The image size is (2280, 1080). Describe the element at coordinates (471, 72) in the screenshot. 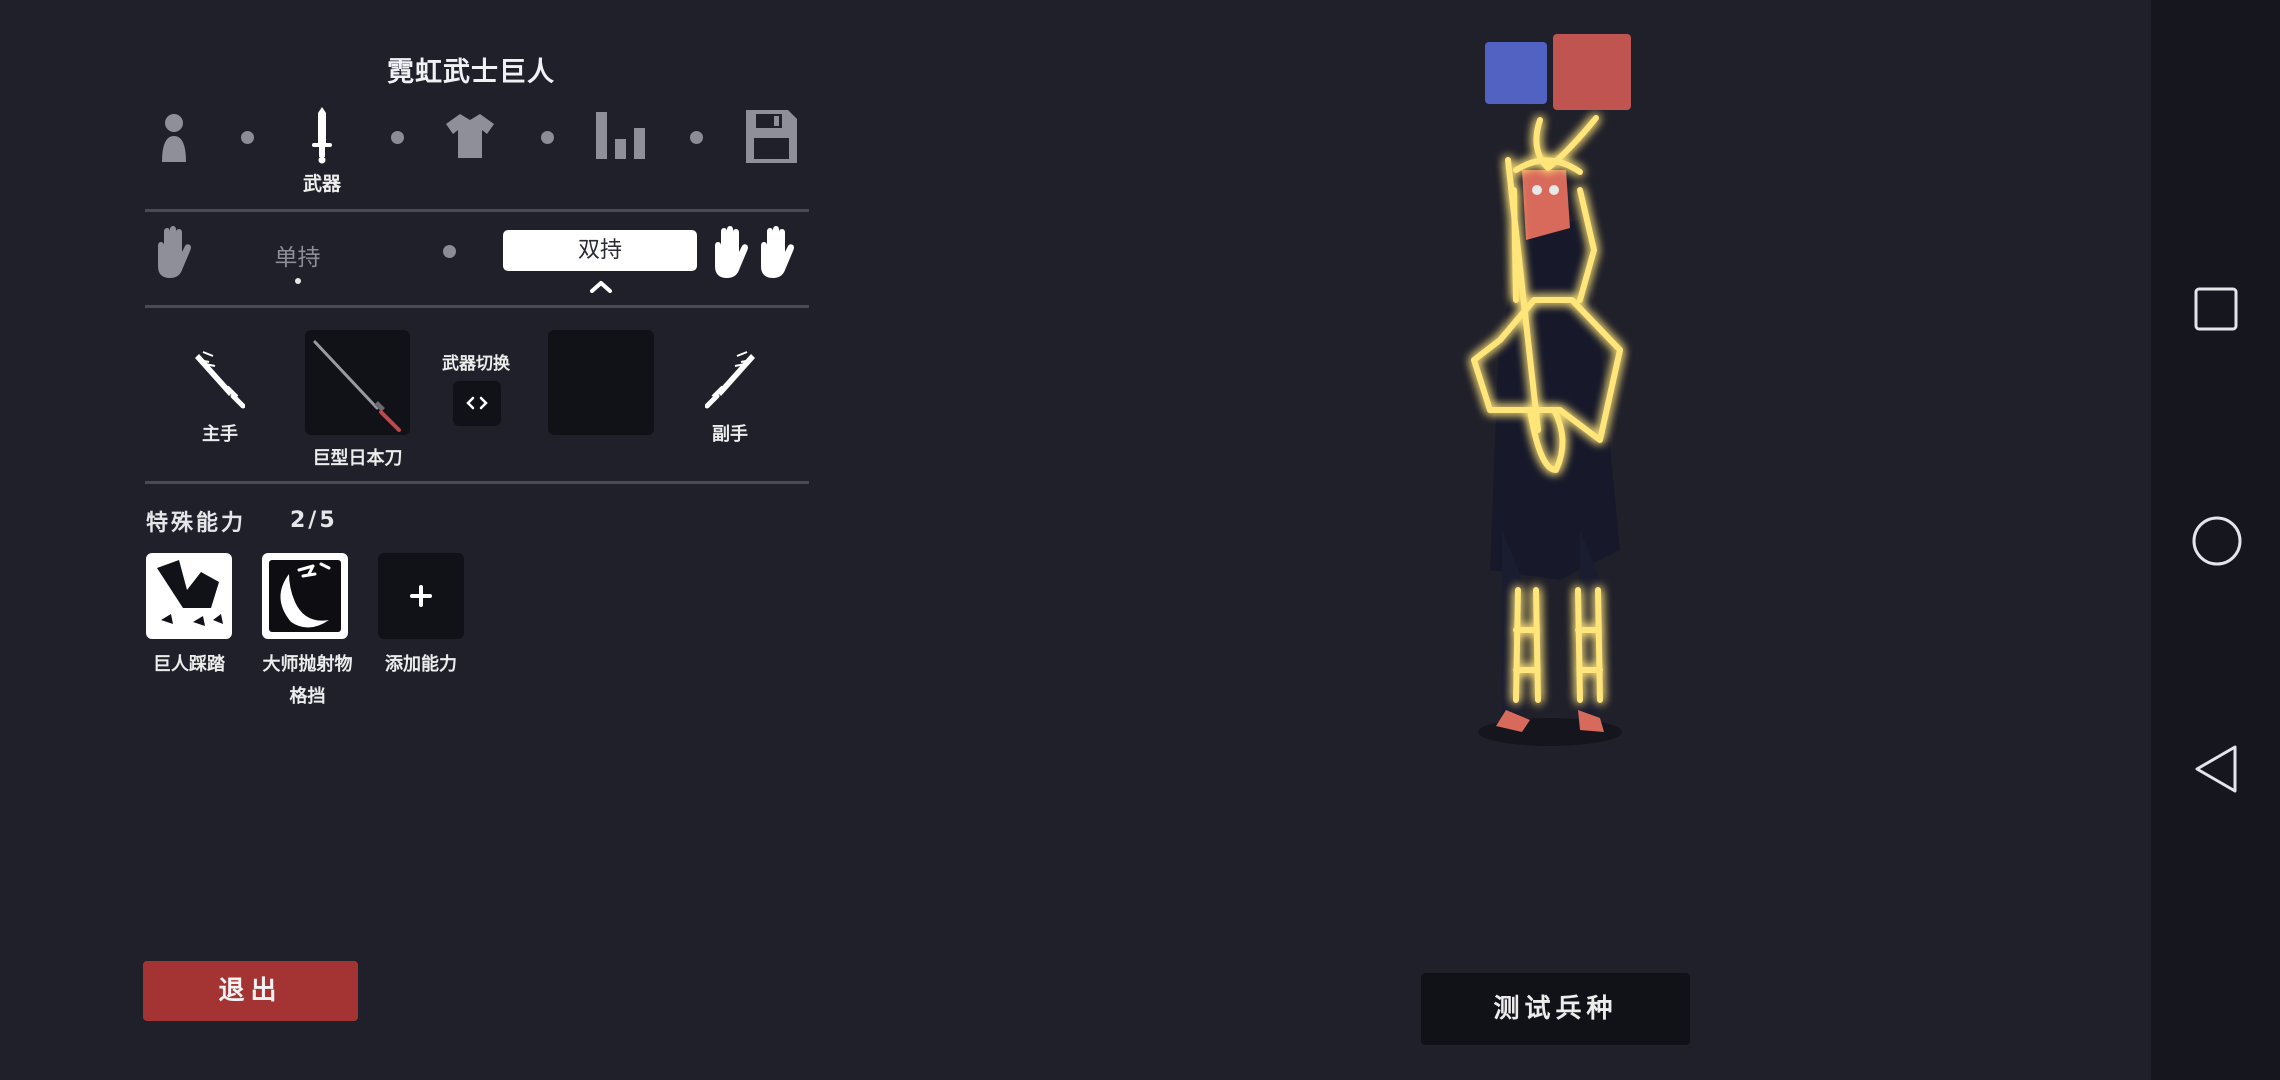

I see `unit-name-title: 霓虹武士巨人` at that location.